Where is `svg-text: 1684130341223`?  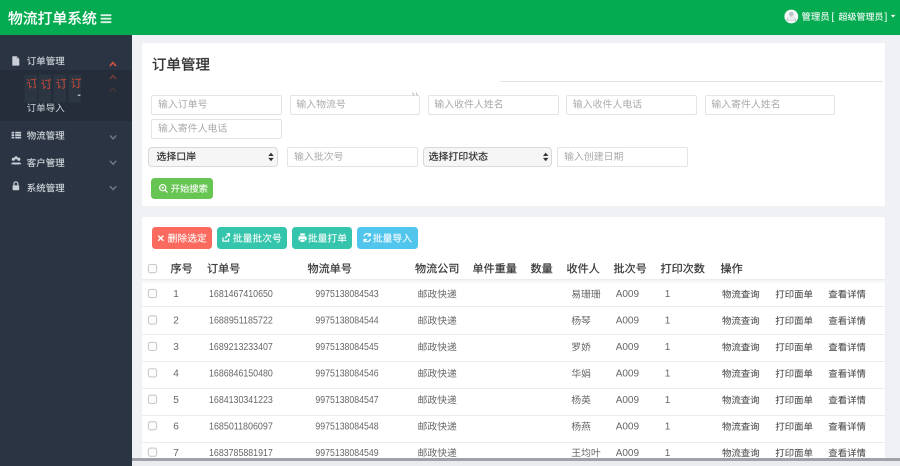 svg-text: 1684130341223 is located at coordinates (241, 400).